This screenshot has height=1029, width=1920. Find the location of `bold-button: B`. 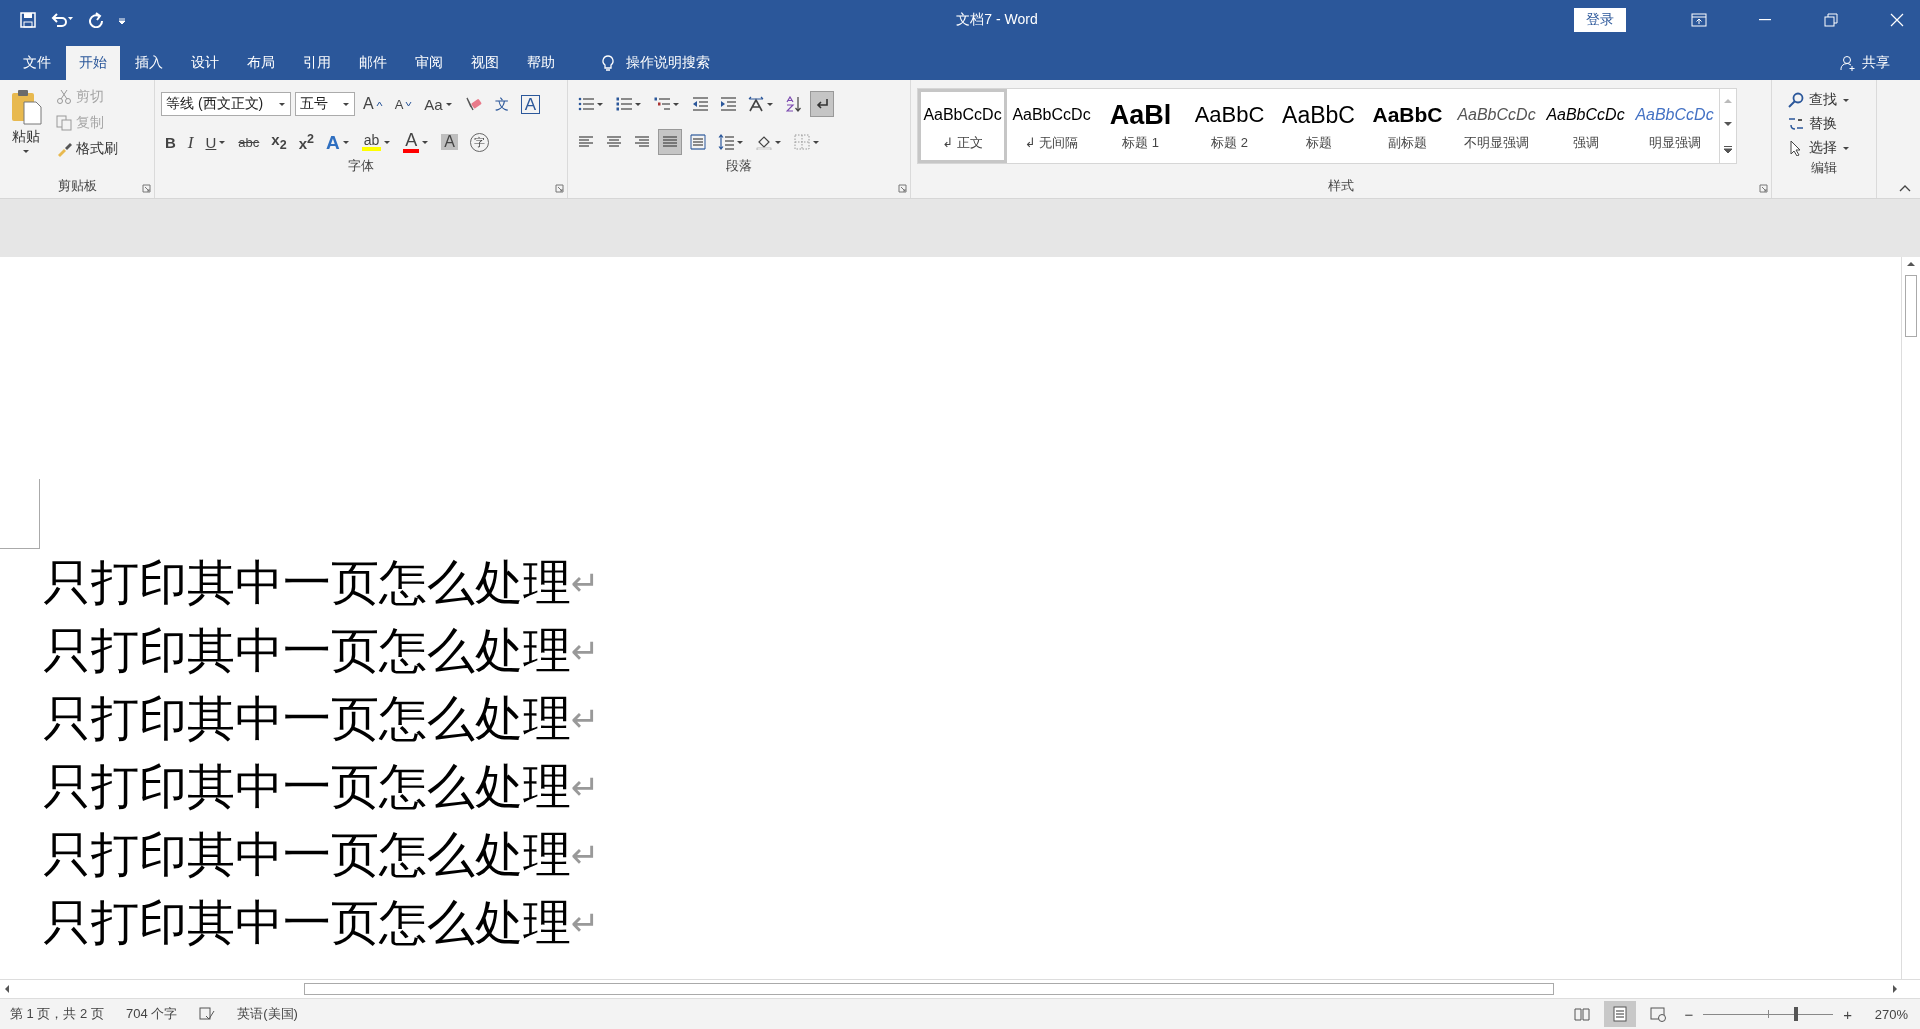

bold-button: B is located at coordinates (170, 142).